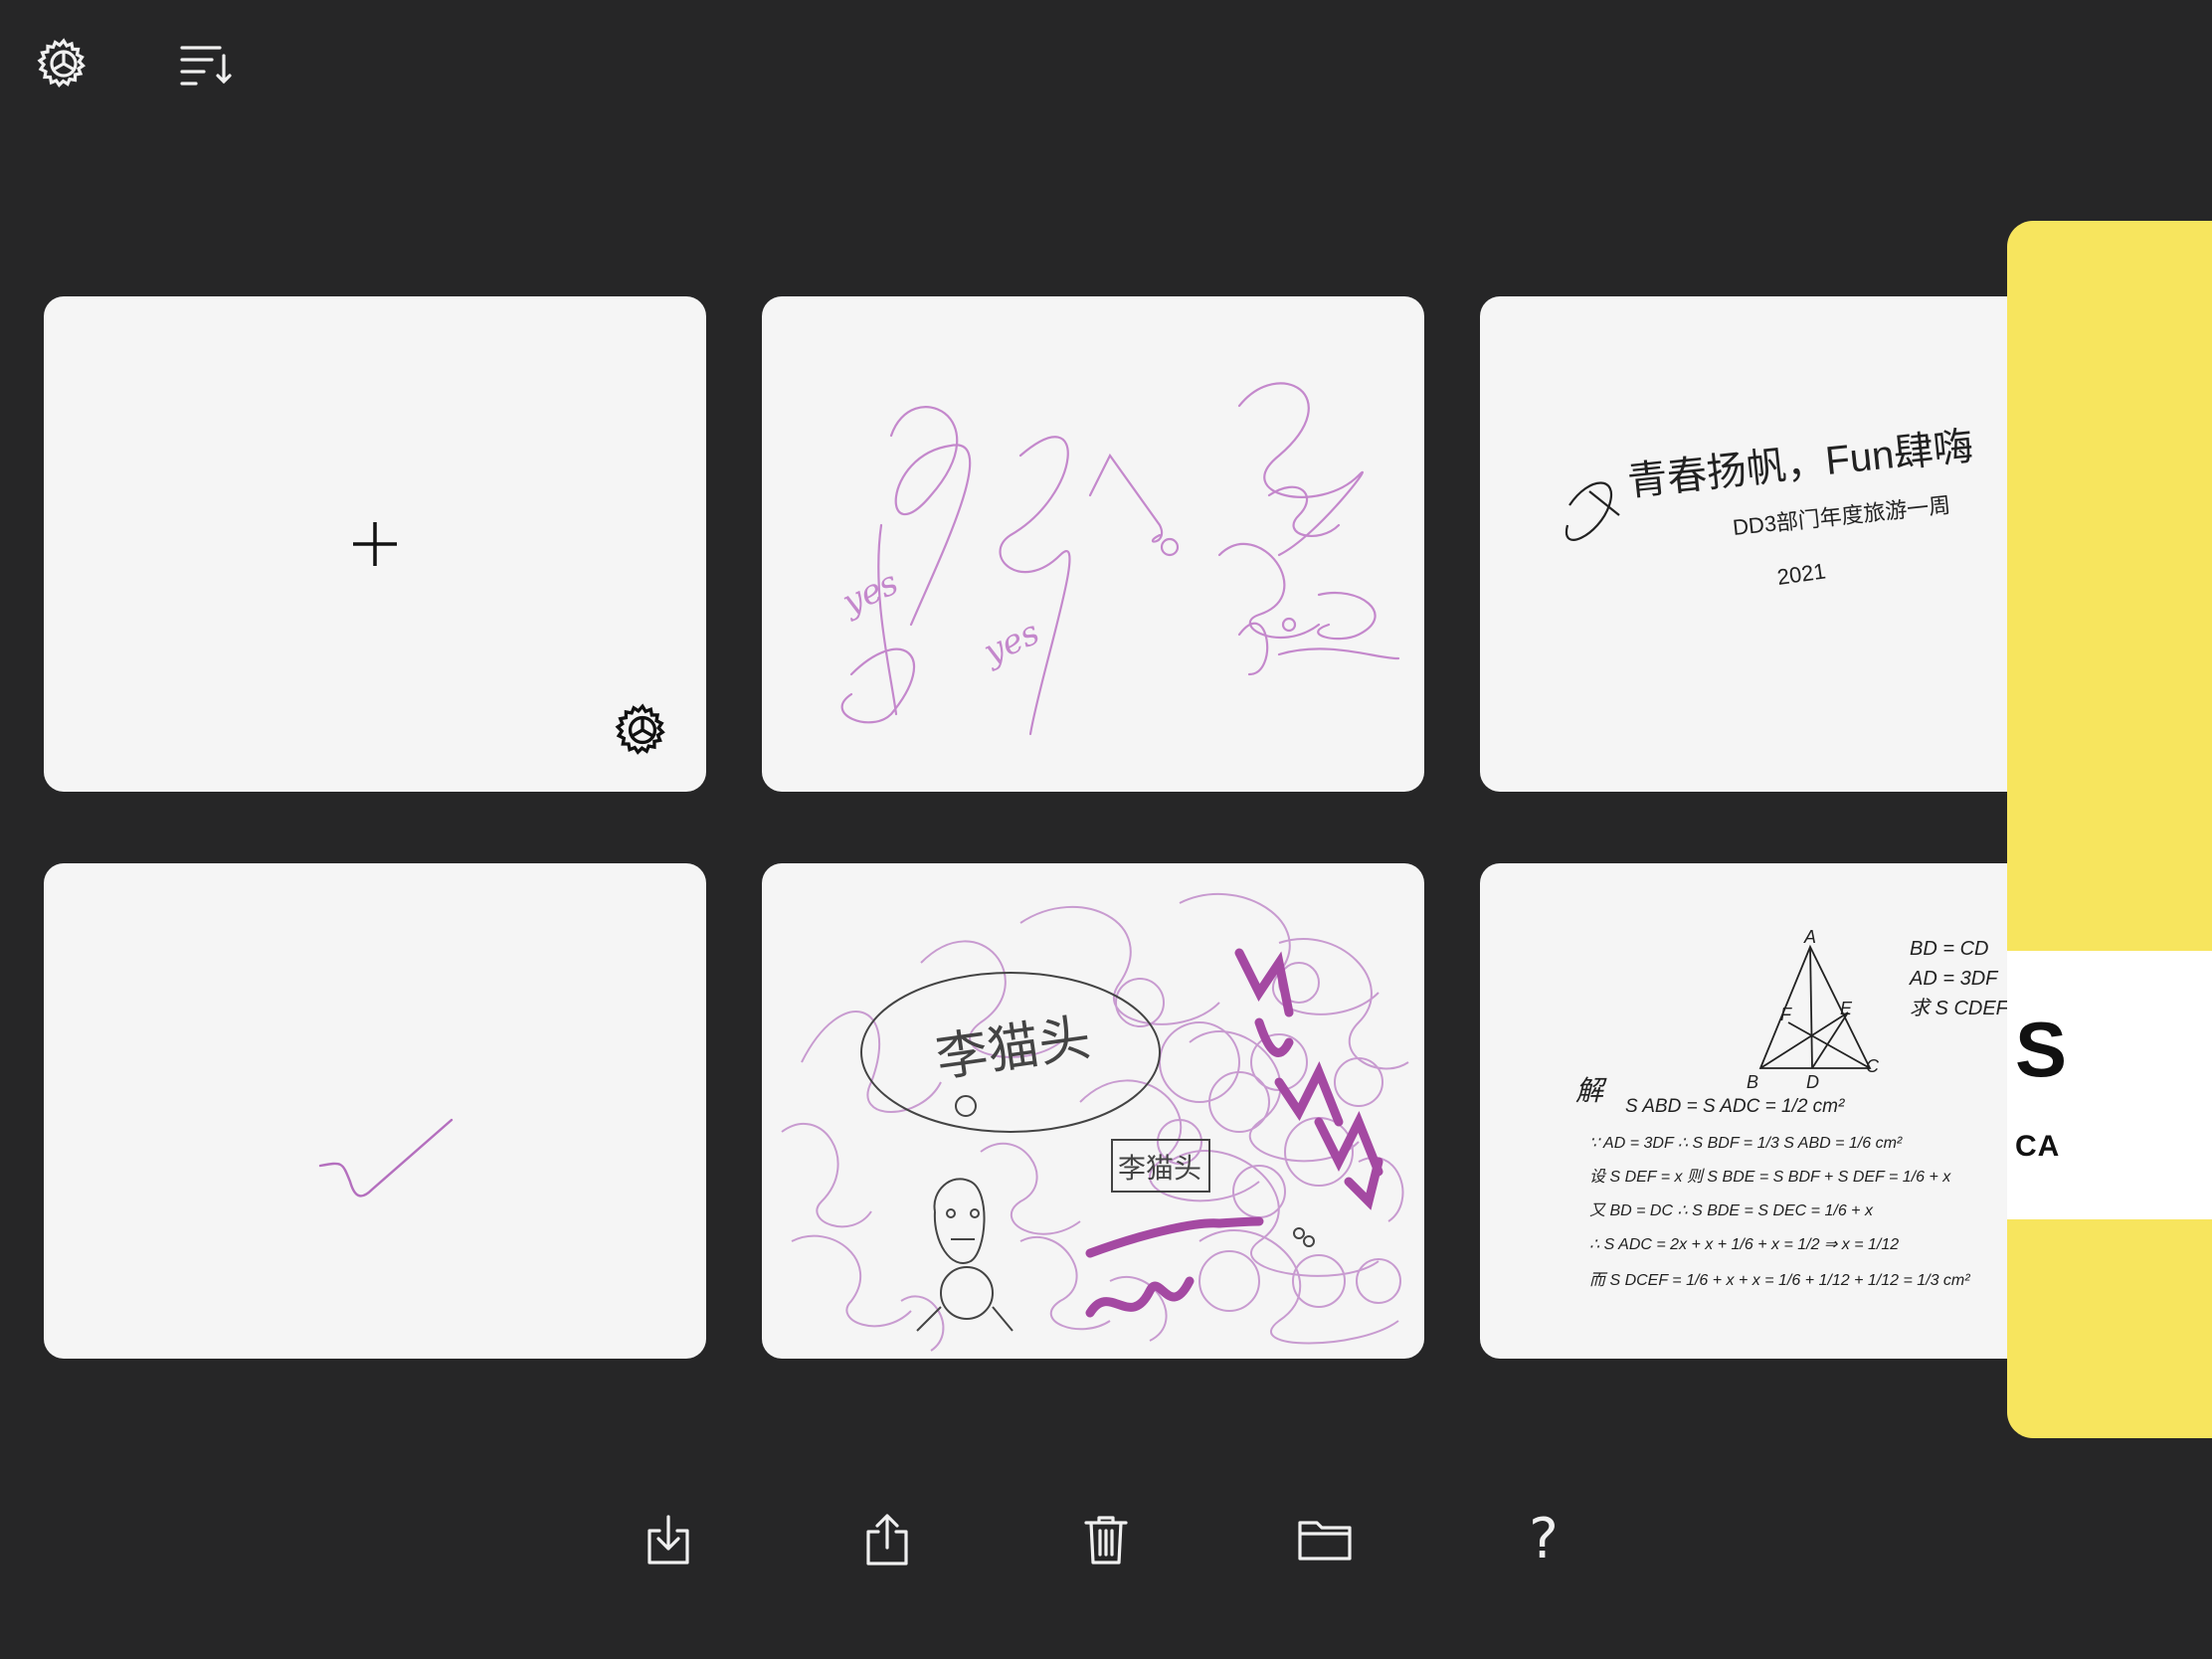  Describe the element at coordinates (1809, 937) in the screenshot. I see `note-text: A` at that location.